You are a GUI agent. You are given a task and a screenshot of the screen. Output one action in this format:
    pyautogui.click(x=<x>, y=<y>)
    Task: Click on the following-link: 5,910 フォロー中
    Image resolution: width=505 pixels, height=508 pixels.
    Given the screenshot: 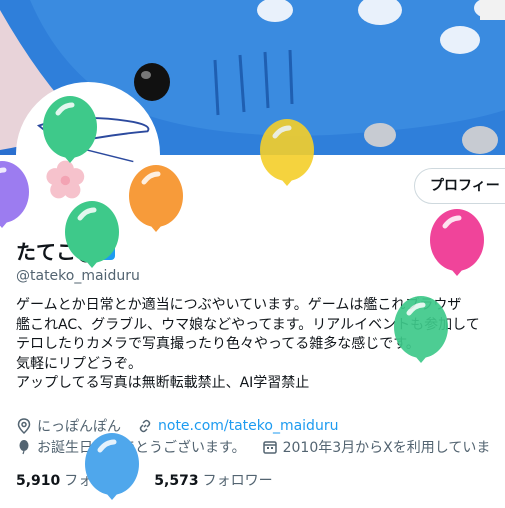 What is the action you would take?
    pyautogui.click(x=75, y=480)
    